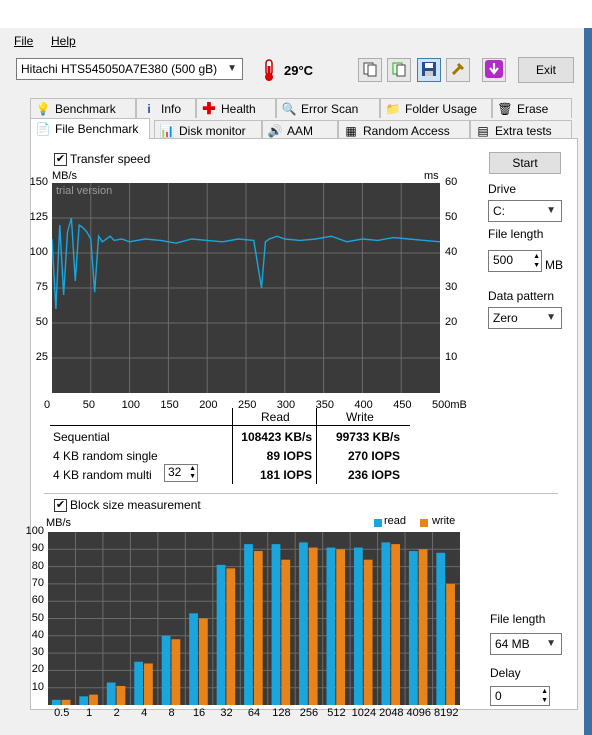 The image size is (592, 735). Describe the element at coordinates (60, 159) in the screenshot. I see `transfer-speed-checkbox: ✔` at that location.